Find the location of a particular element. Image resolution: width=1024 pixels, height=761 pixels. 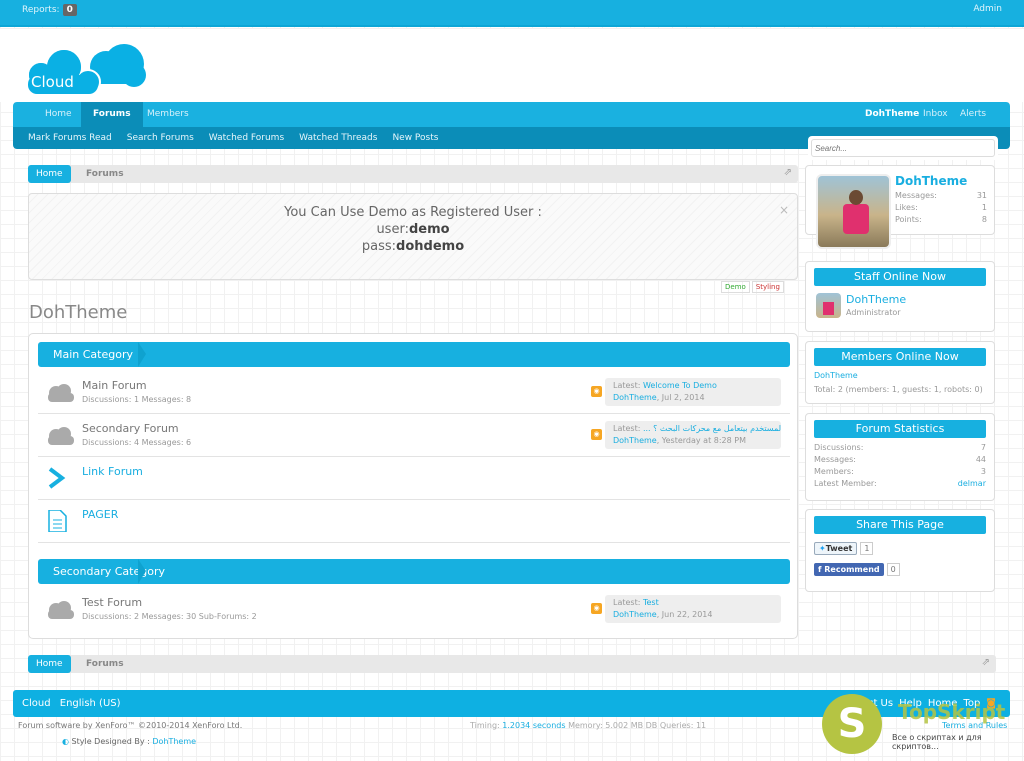

panel-heading: Share This Page is located at coordinates (900, 525).